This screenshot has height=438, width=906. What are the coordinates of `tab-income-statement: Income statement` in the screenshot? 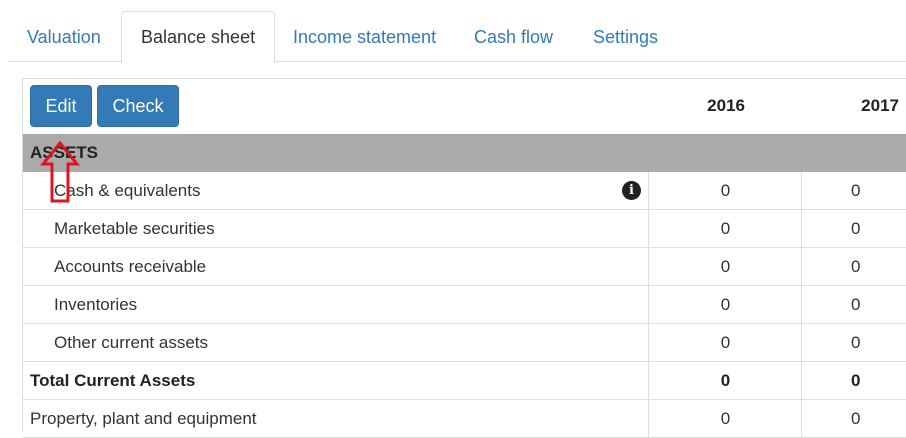 It's located at (364, 37).